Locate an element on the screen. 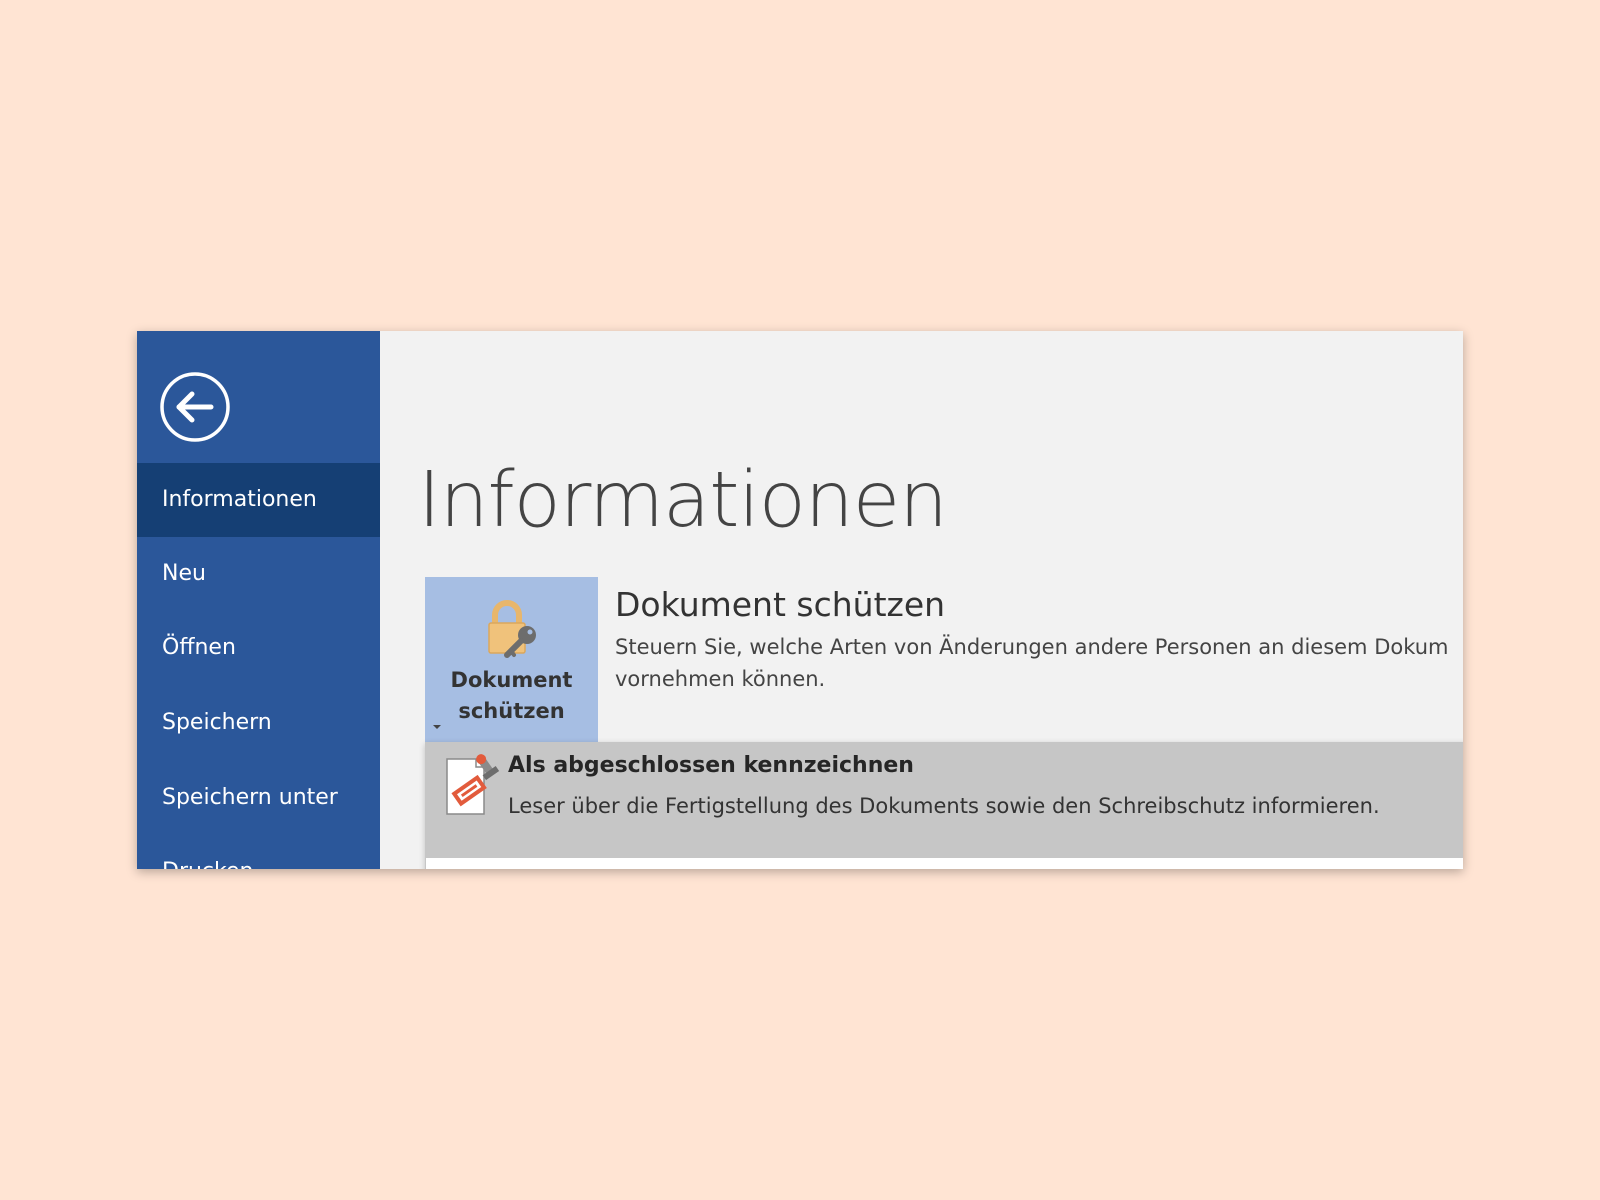 The width and height of the screenshot is (1600, 1200). protect-button-label-line2: schützen is located at coordinates (511, 711).